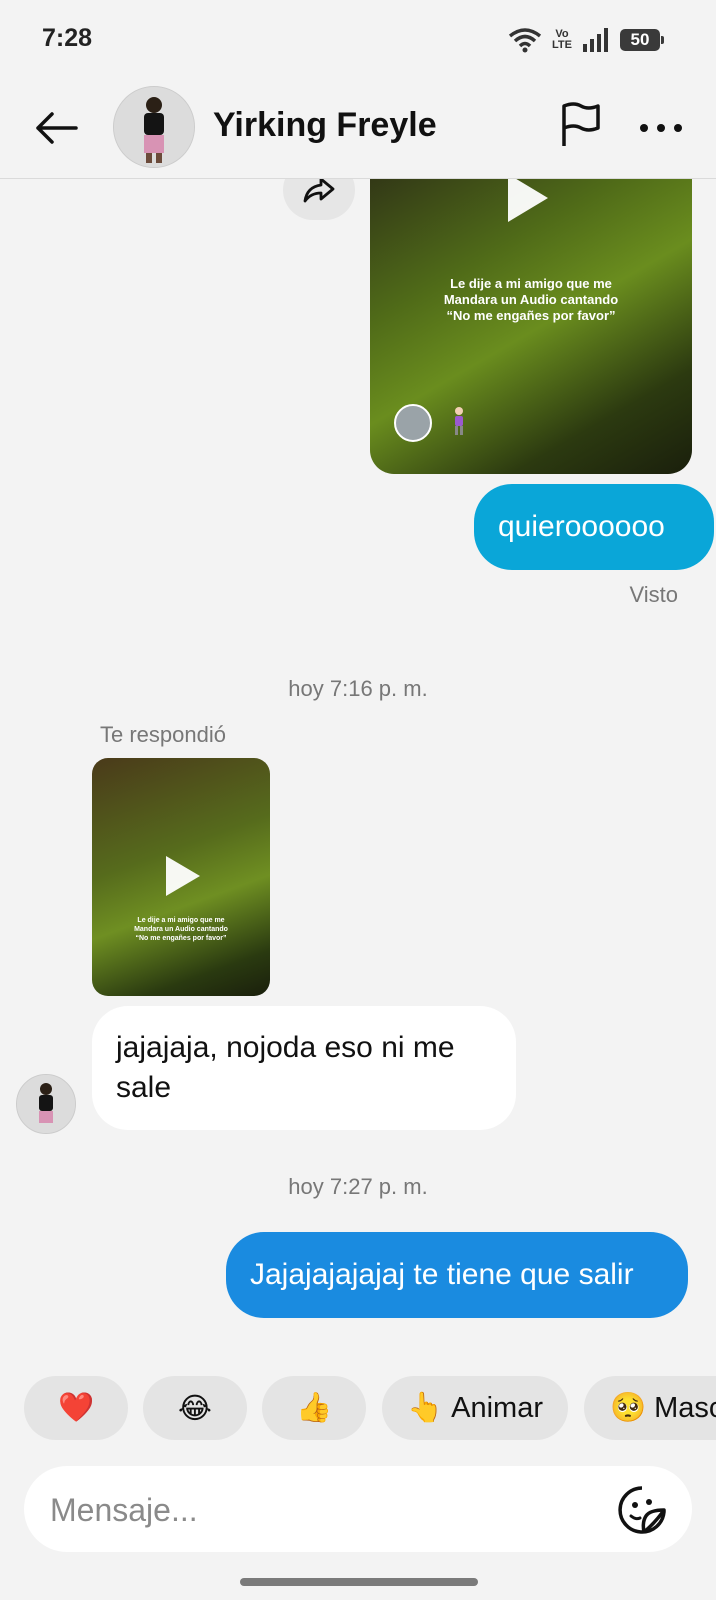  What do you see at coordinates (425, 1408) in the screenshot?
I see `pointing-hand-icon: 👆` at bounding box center [425, 1408].